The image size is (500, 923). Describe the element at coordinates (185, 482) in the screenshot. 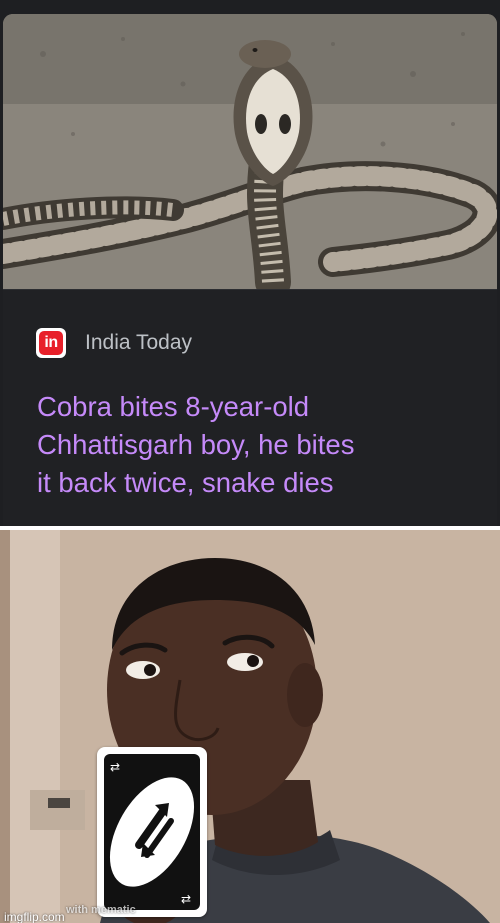

I see `headline-line-3: it back twice, snake dies` at that location.